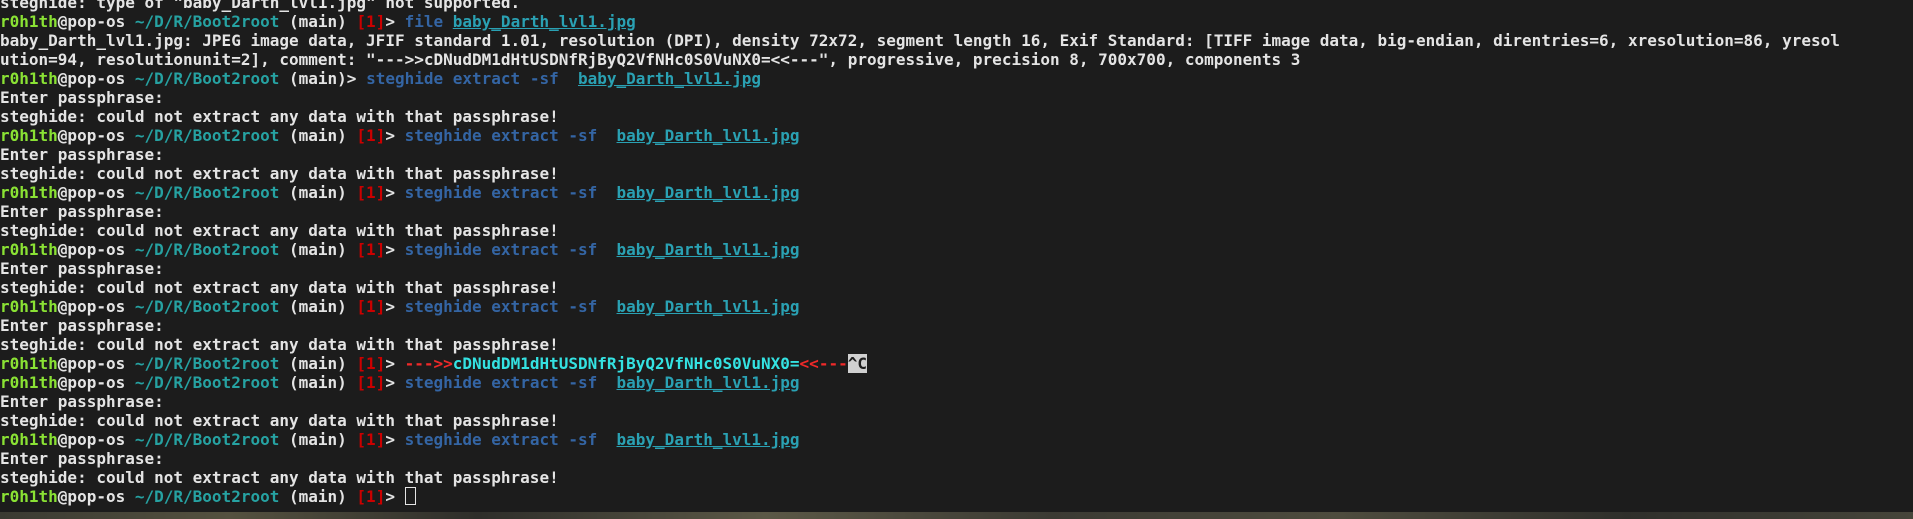 The height and width of the screenshot is (519, 1913). Describe the element at coordinates (323, 78) in the screenshot. I see `output-text: (main)>` at that location.